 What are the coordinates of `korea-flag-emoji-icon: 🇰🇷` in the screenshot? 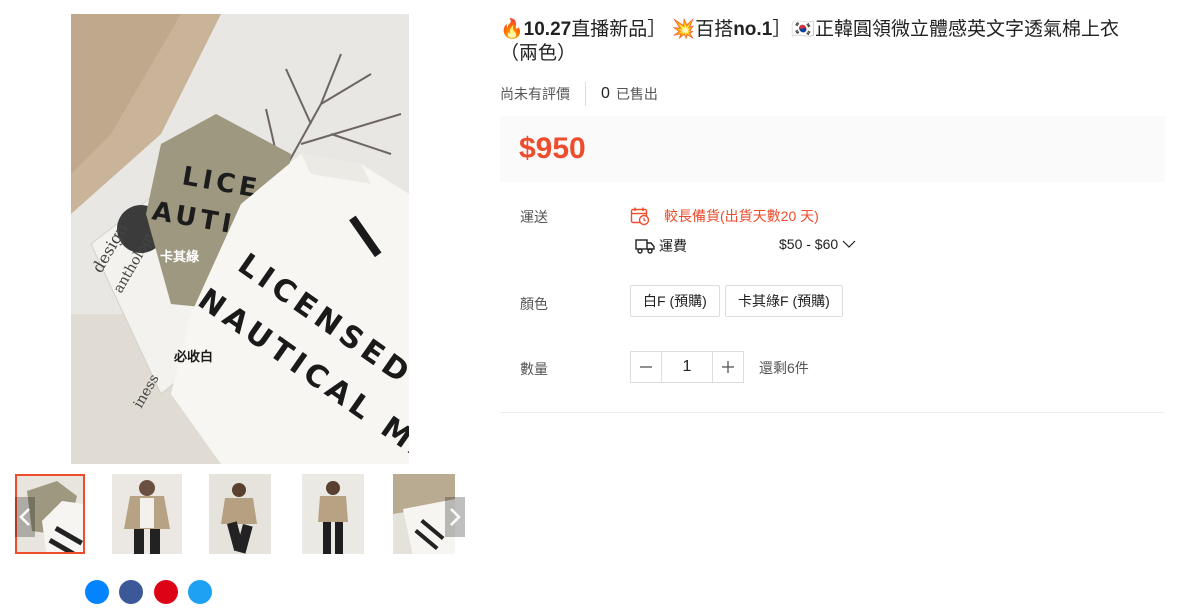 It's located at (803, 29).